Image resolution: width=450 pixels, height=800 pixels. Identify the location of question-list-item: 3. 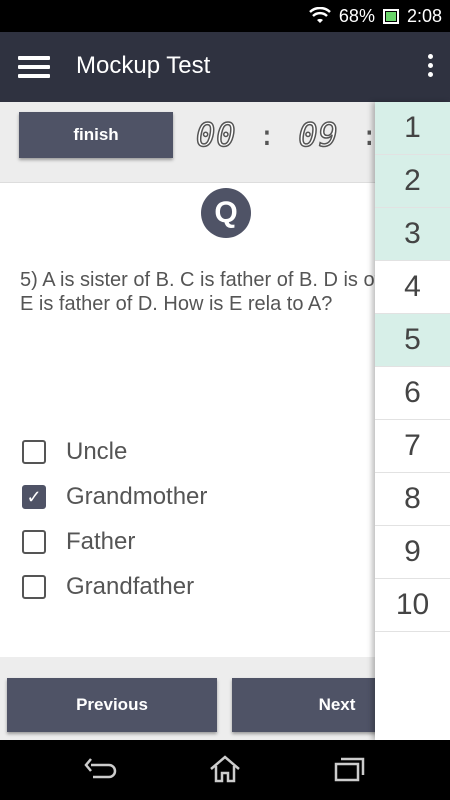
(412, 234).